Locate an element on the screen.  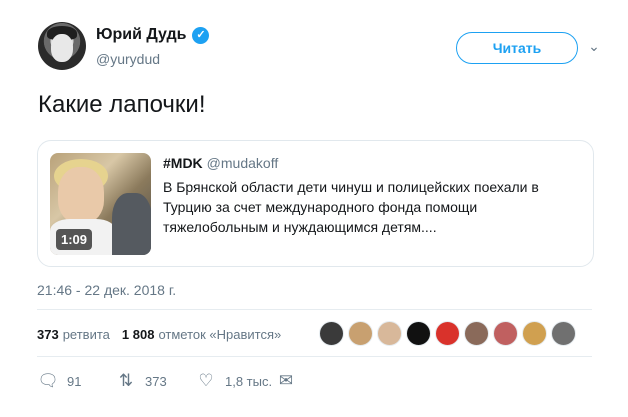
direct-message-action: ✉ is located at coordinates (286, 381).